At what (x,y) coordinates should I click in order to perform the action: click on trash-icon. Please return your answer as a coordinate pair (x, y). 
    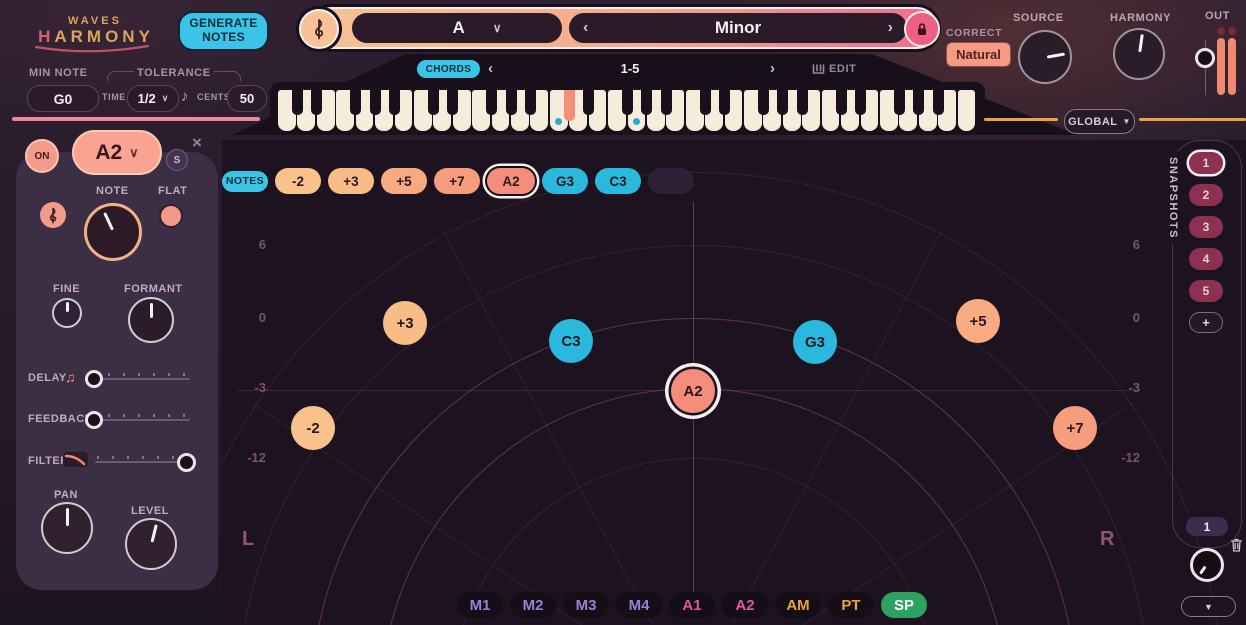
    Looking at the image, I should click on (1236, 545).